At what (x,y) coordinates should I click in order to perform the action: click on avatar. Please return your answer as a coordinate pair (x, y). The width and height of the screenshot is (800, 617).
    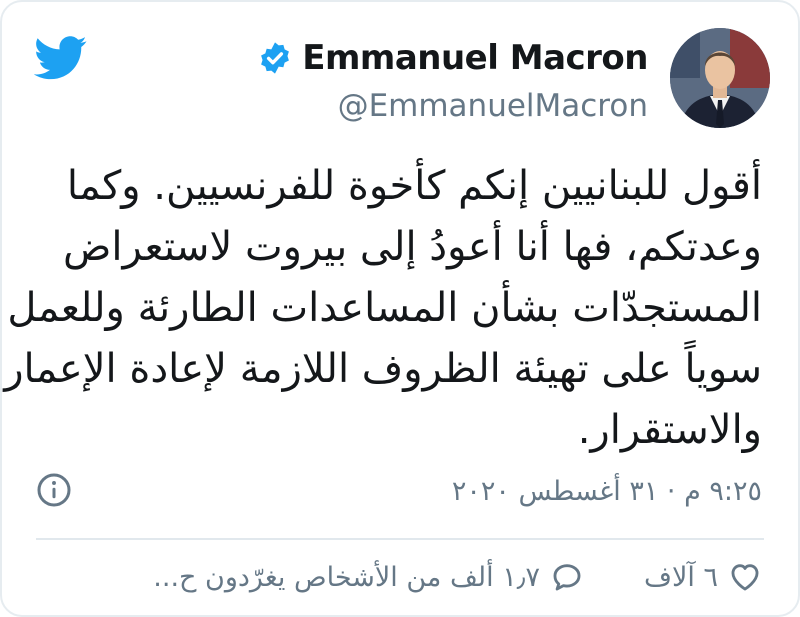
    Looking at the image, I should click on (720, 78).